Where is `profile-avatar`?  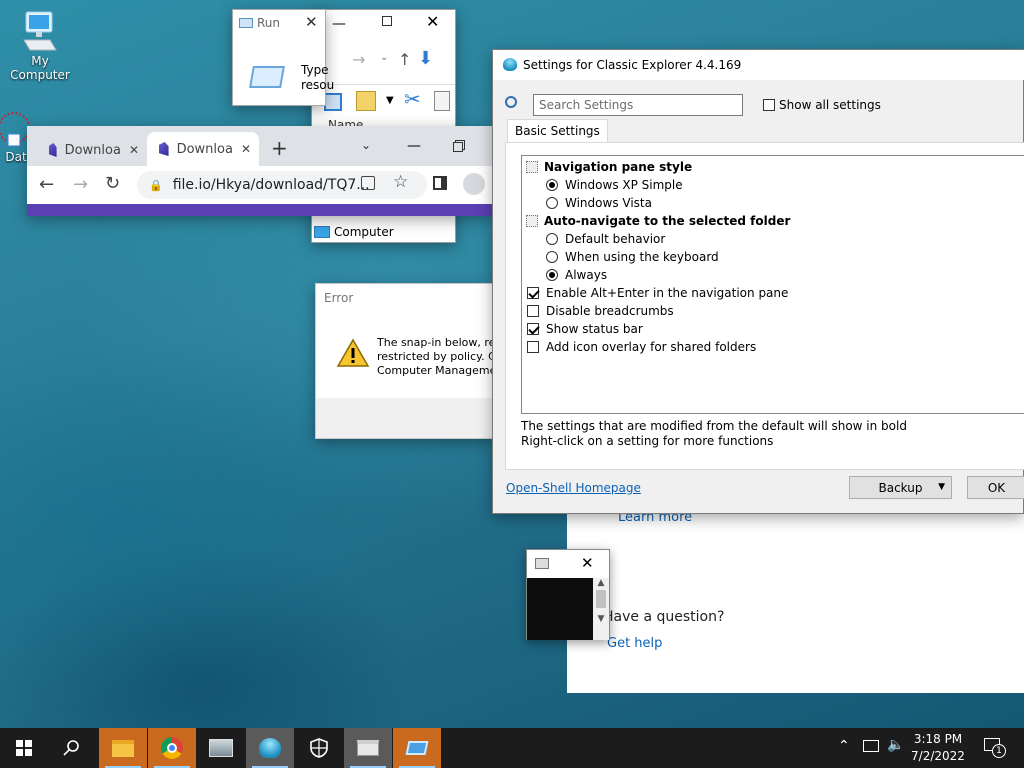
profile-avatar is located at coordinates (474, 184).